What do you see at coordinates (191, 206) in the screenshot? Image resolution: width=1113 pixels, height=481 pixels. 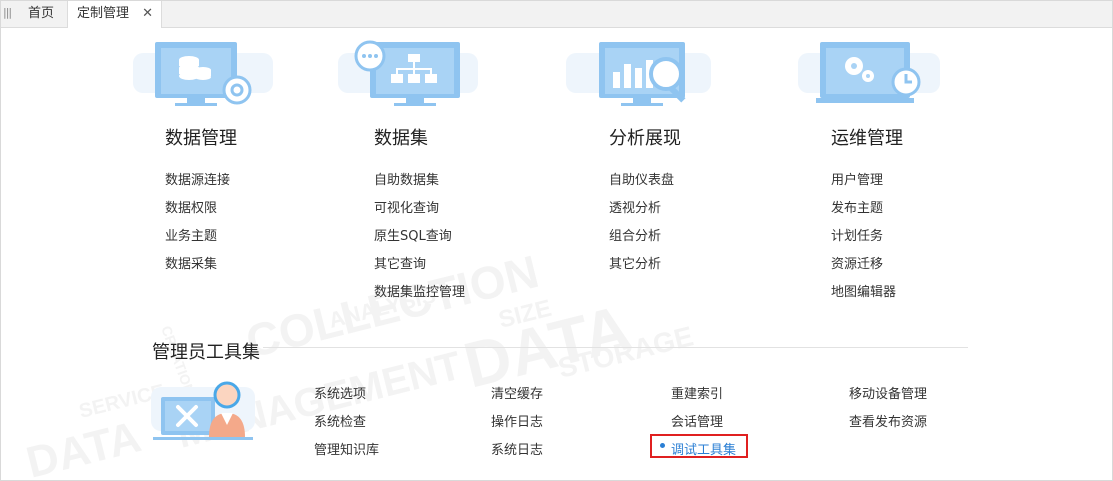 I see `link-data-permission: 数据权限` at bounding box center [191, 206].